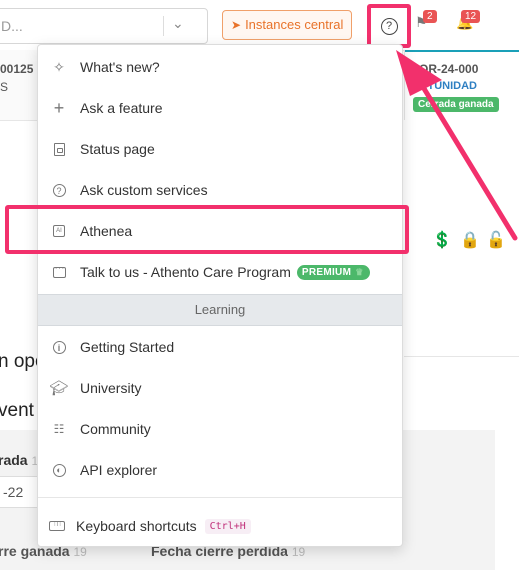  I want to click on card-code: 00125, so click(17, 69).